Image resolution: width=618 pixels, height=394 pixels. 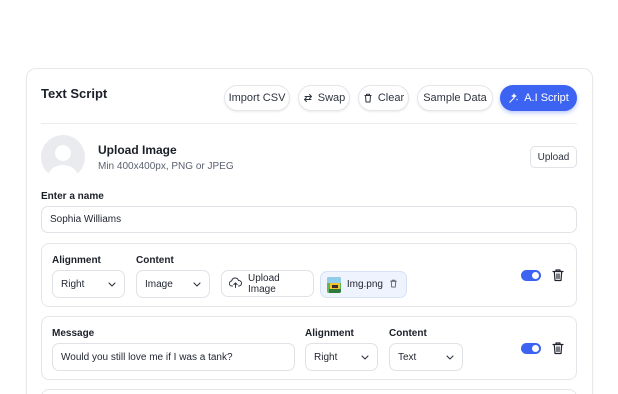 I want to click on cloud-upload-icon, so click(x=235, y=284).